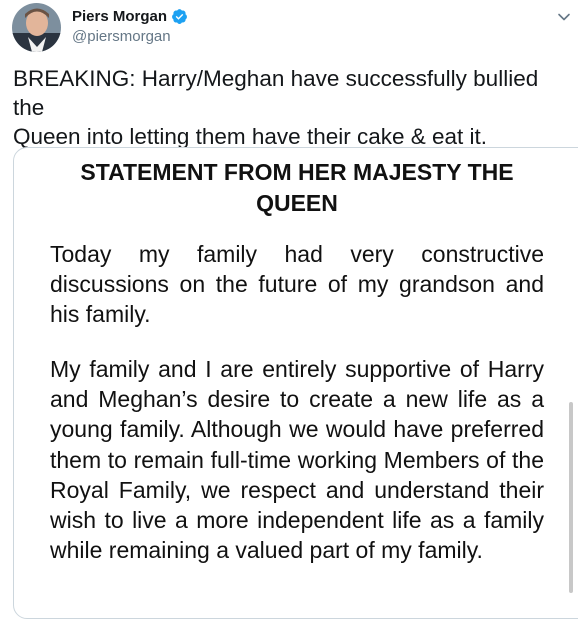 This screenshot has height=619, width=578. What do you see at coordinates (297, 187) in the screenshot?
I see `statement-title: STATEMENT FROM HER MAJESTY THE QUEEN` at bounding box center [297, 187].